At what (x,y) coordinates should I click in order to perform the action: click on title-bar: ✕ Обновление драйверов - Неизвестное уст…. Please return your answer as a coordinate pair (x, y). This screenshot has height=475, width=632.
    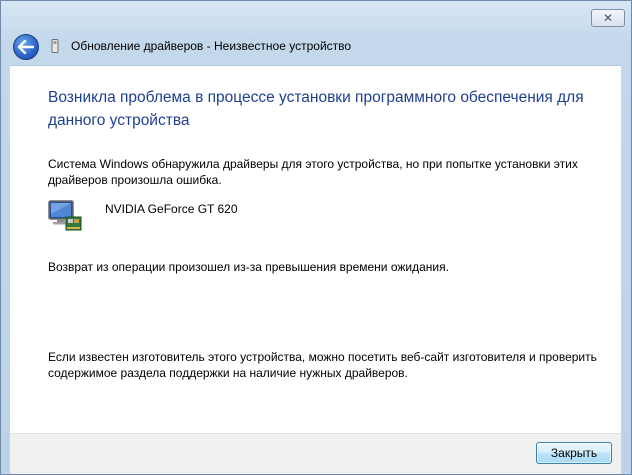
    Looking at the image, I should click on (316, 33).